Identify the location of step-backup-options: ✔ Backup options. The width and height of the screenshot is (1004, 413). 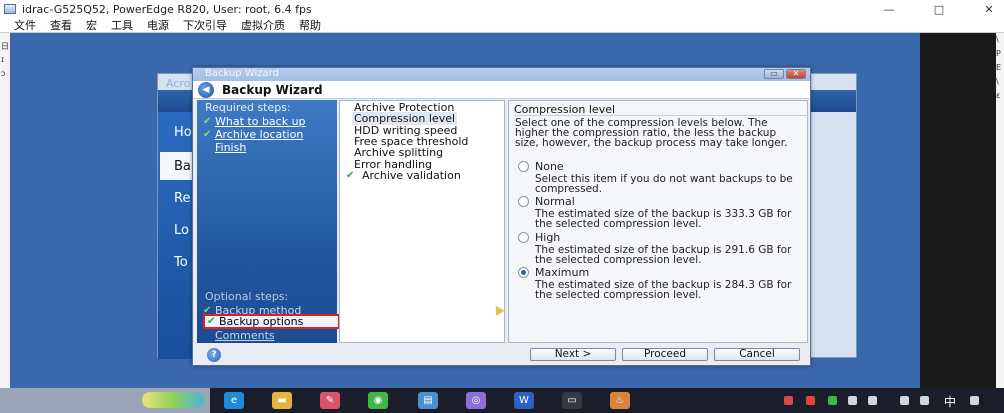
(271, 321).